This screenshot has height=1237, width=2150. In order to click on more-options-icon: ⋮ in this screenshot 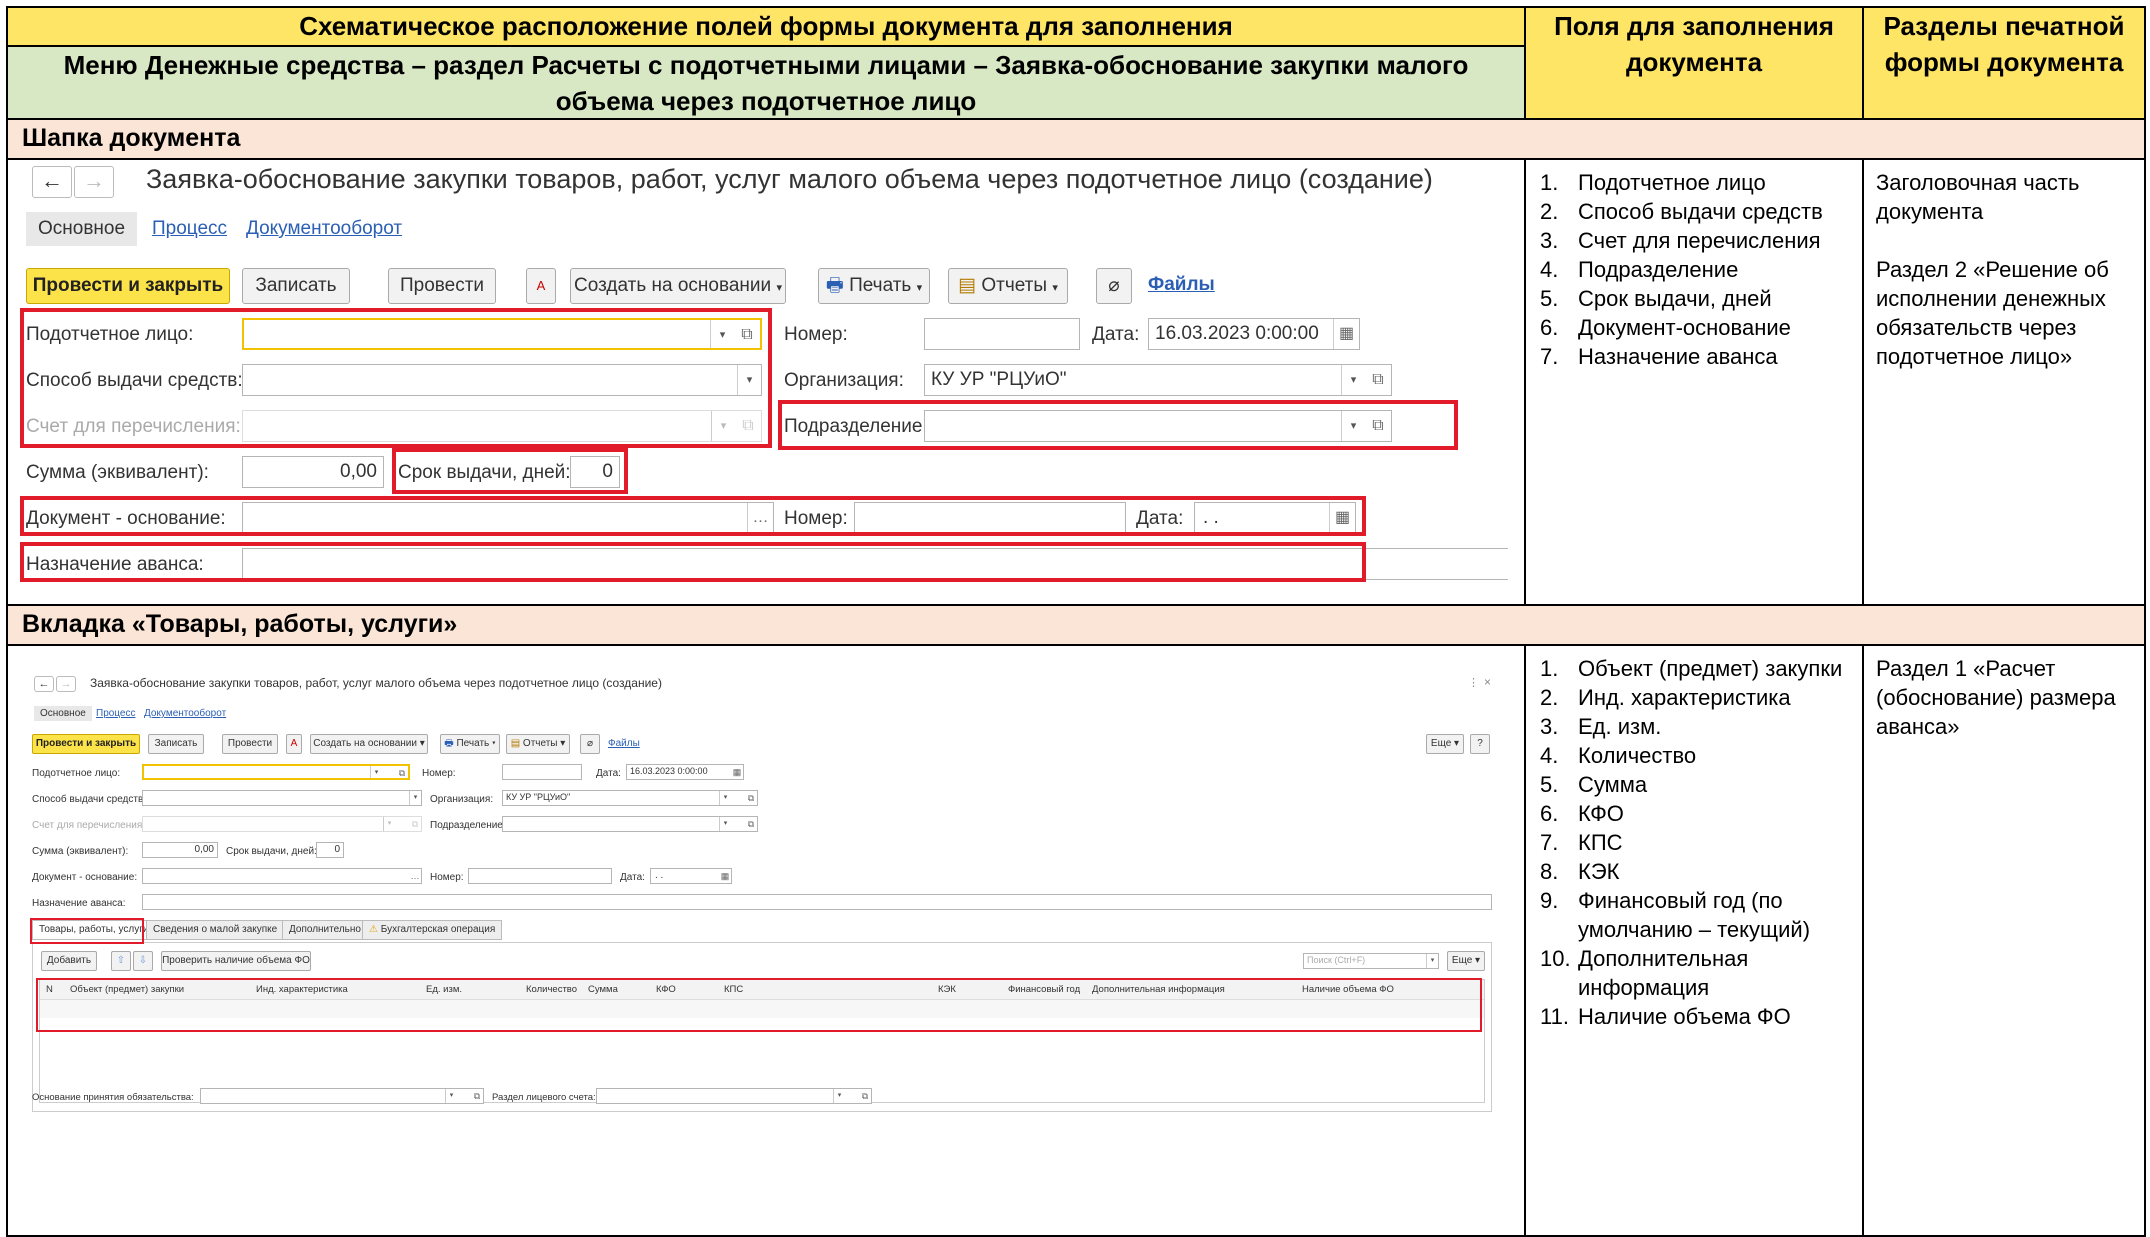, I will do `click(1473, 682)`.